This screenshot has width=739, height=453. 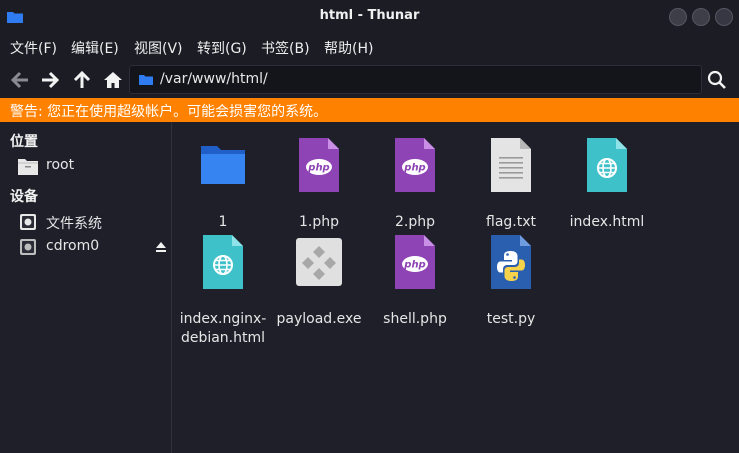 I want to click on file-item-payload-exe: payload.exe, so click(x=319, y=284).